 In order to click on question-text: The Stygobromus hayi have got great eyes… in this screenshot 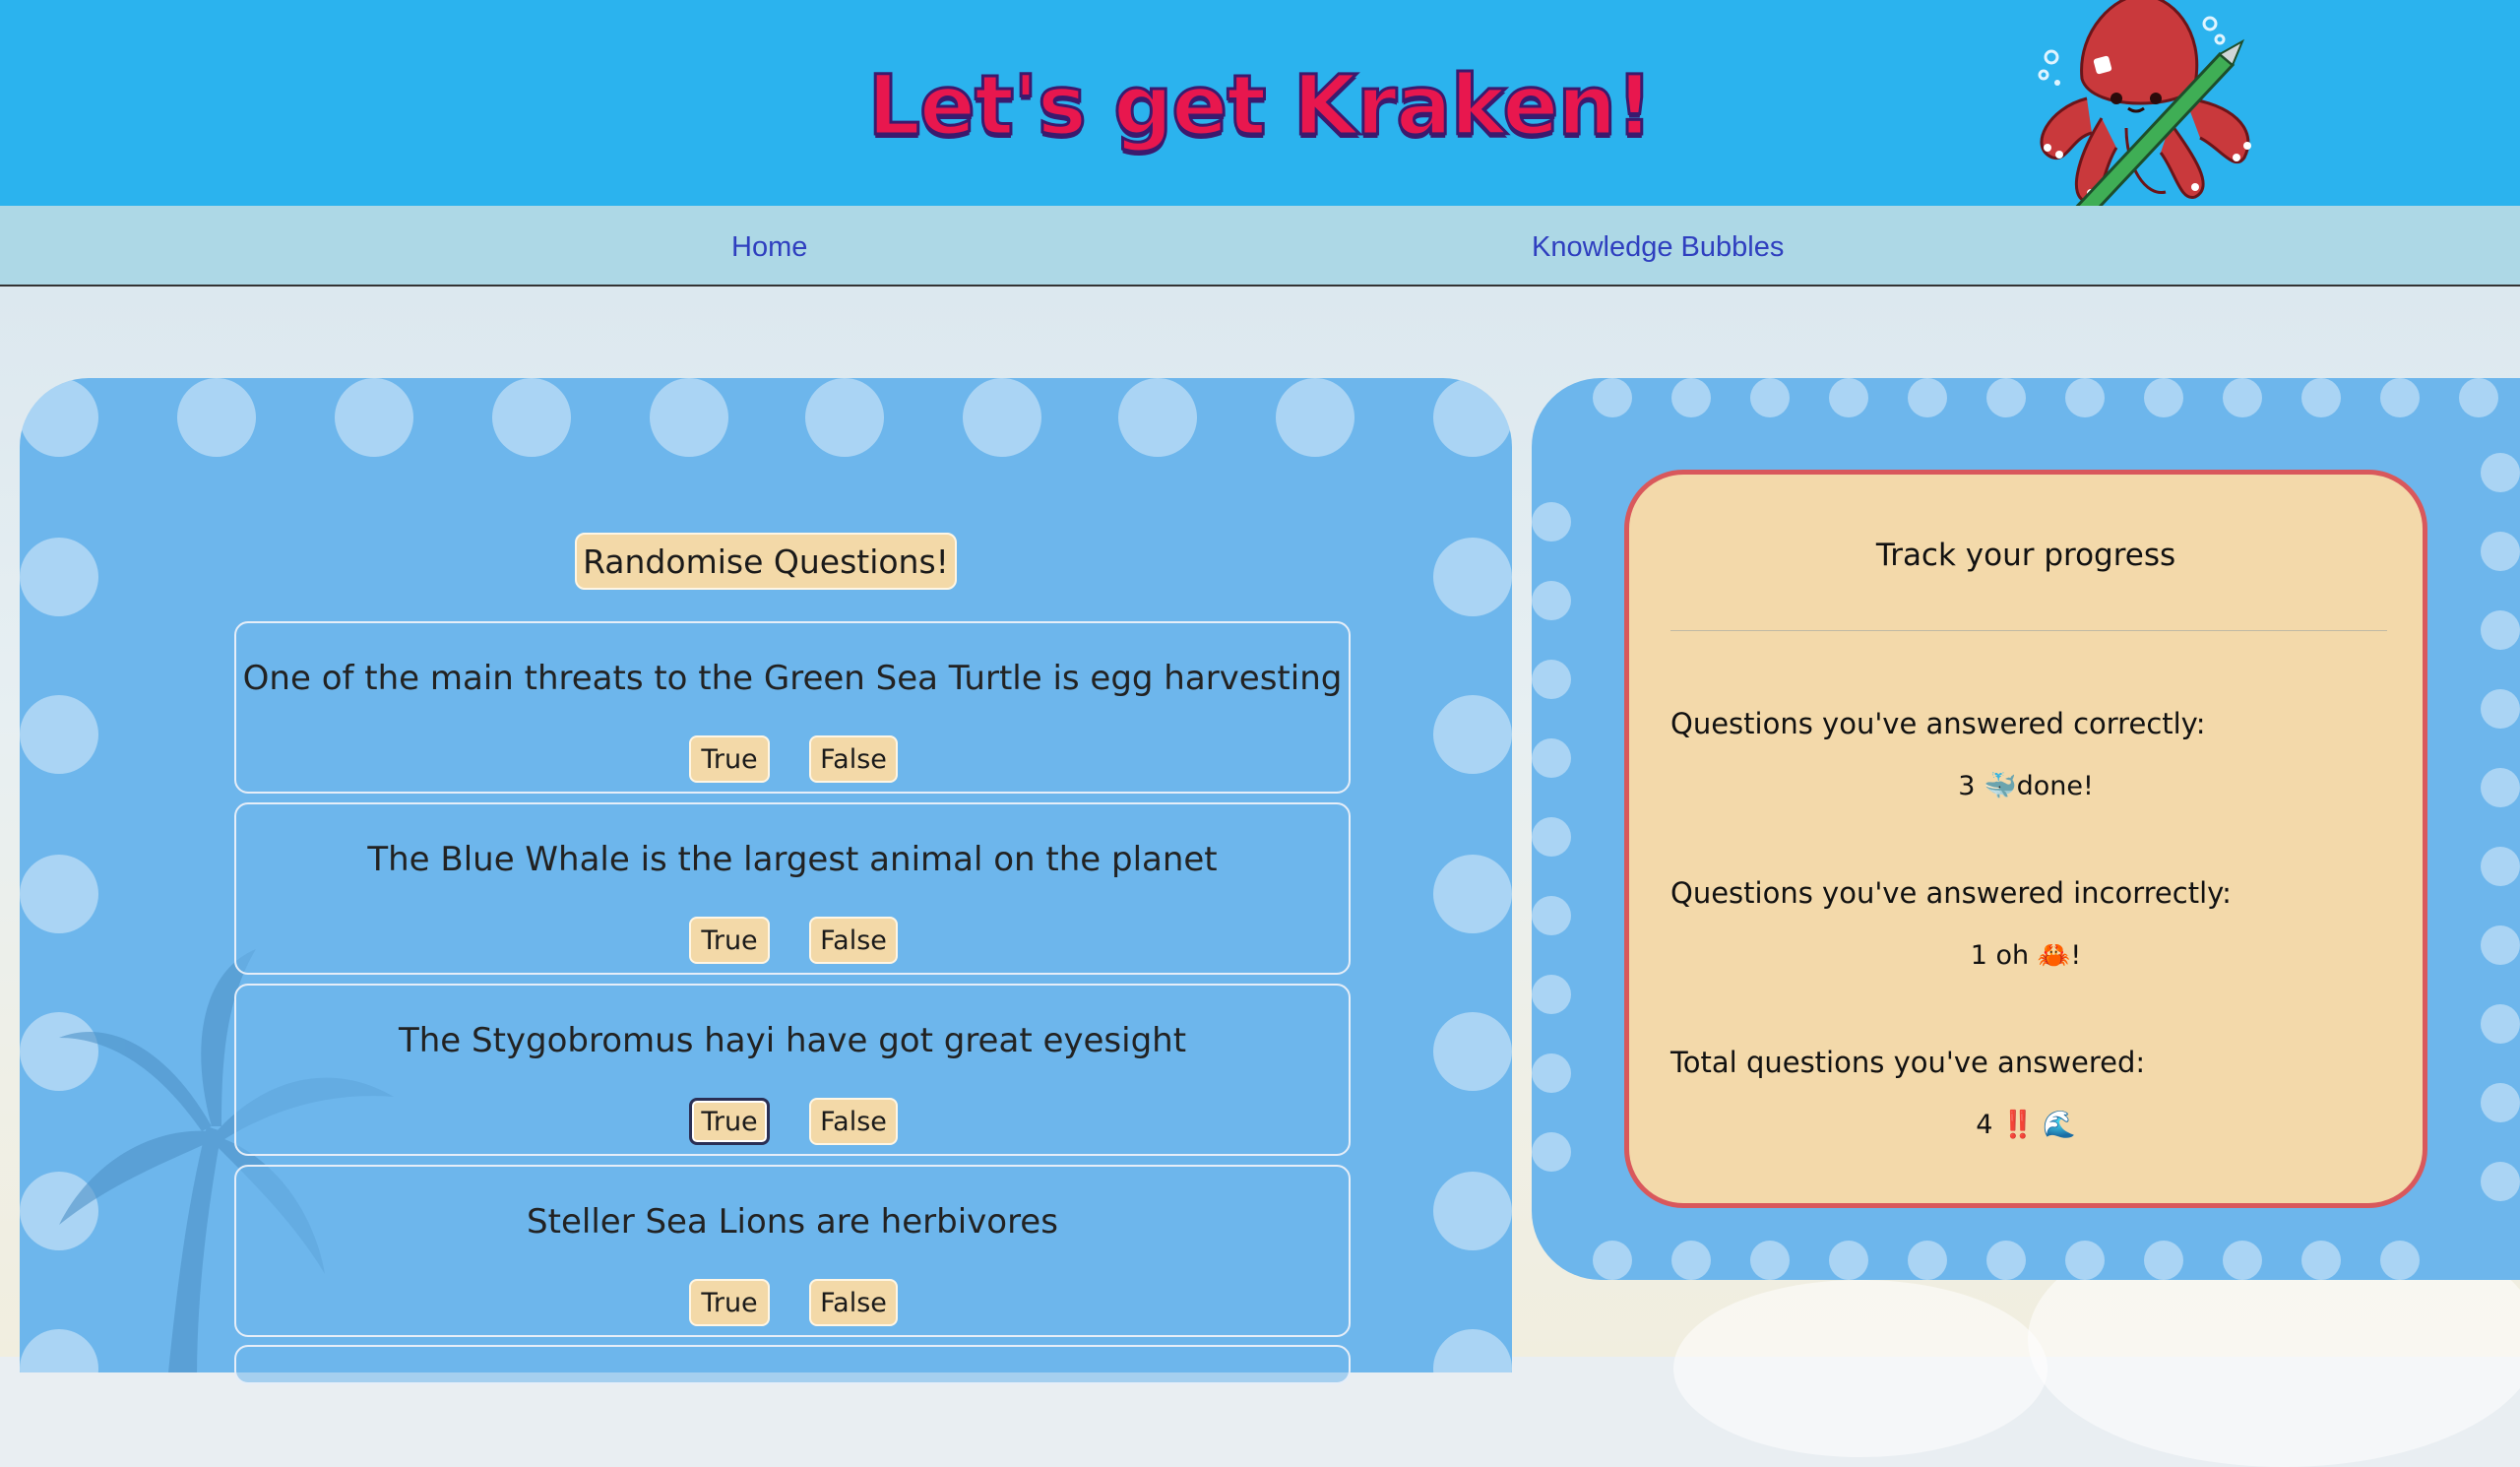, I will do `click(792, 1040)`.